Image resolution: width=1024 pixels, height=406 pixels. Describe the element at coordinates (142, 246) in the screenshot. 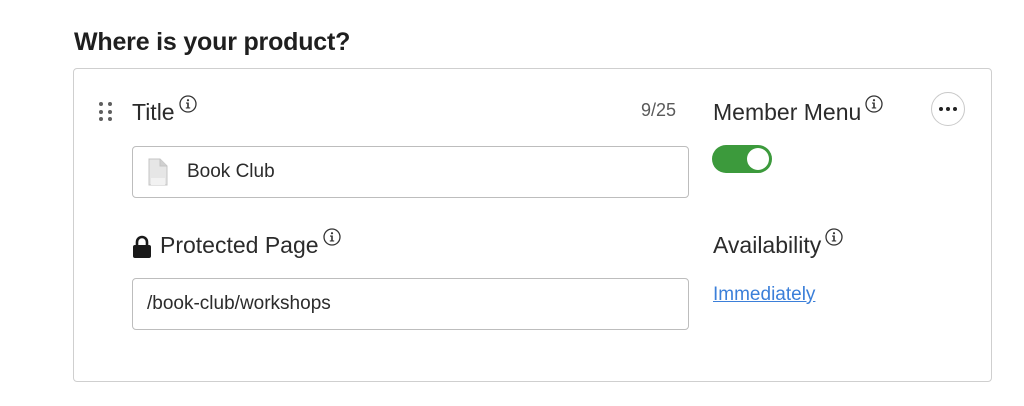

I see `lock-icon` at that location.